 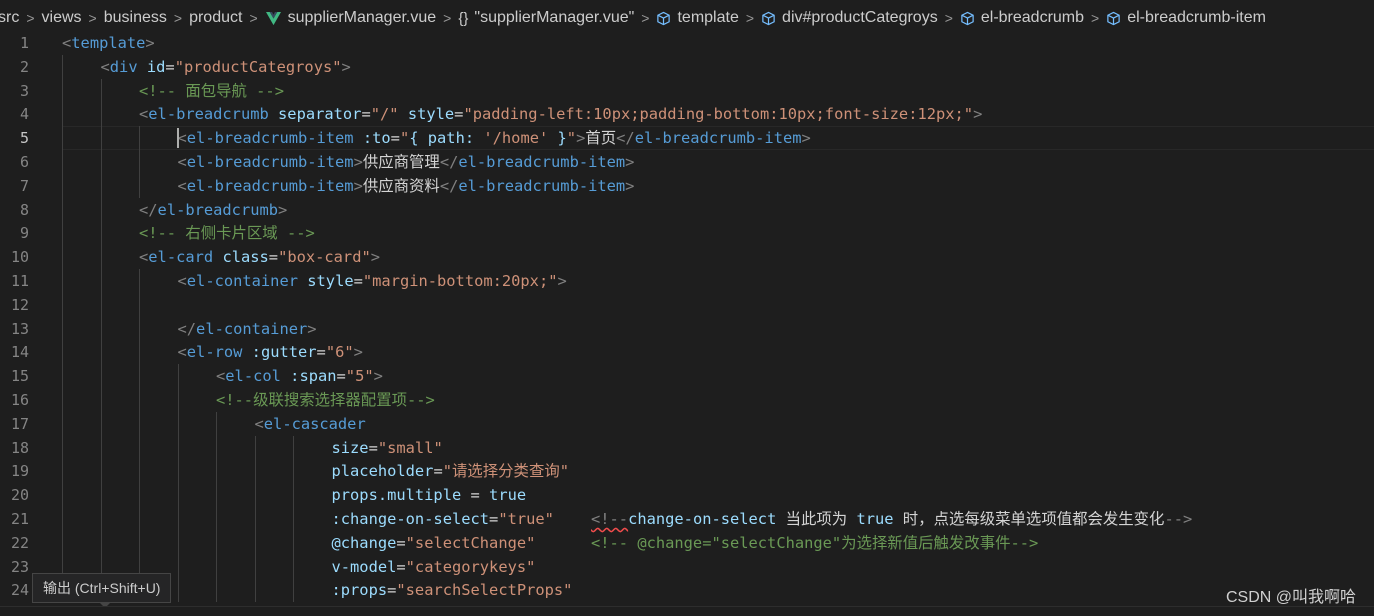 I want to click on code-token: true, so click(x=875, y=519).